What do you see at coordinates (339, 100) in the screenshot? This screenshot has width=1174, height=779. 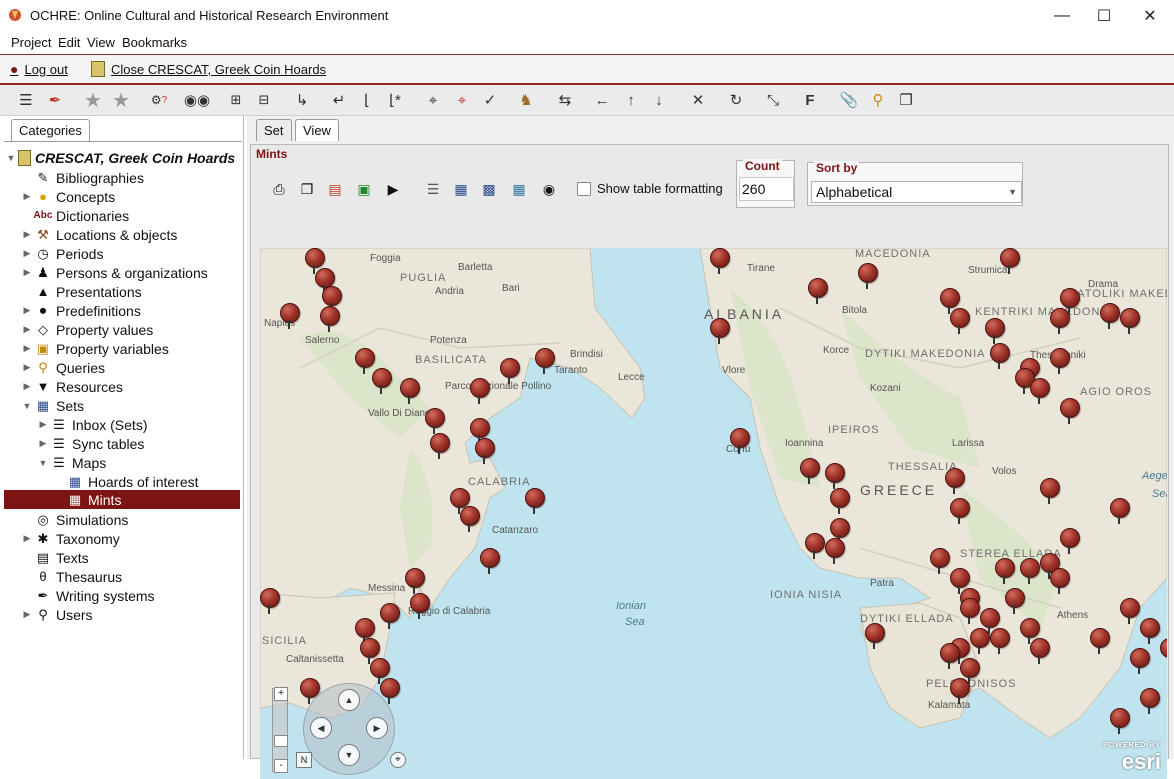 I see `outdent-icon: ↵` at bounding box center [339, 100].